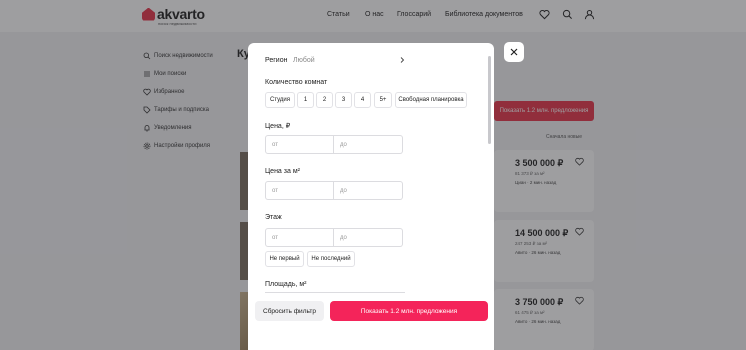  Describe the element at coordinates (489, 100) in the screenshot. I see `modal-scrollbar` at that location.